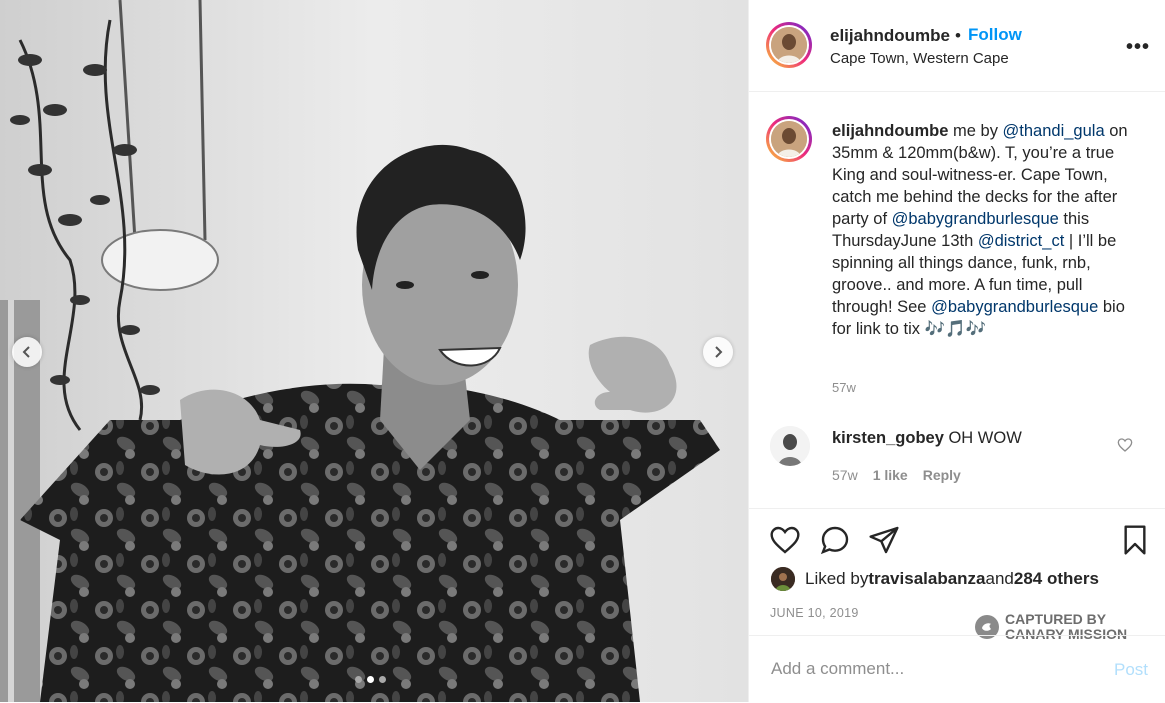 This screenshot has width=1165, height=703. I want to click on chevron-right-icon, so click(719, 352).